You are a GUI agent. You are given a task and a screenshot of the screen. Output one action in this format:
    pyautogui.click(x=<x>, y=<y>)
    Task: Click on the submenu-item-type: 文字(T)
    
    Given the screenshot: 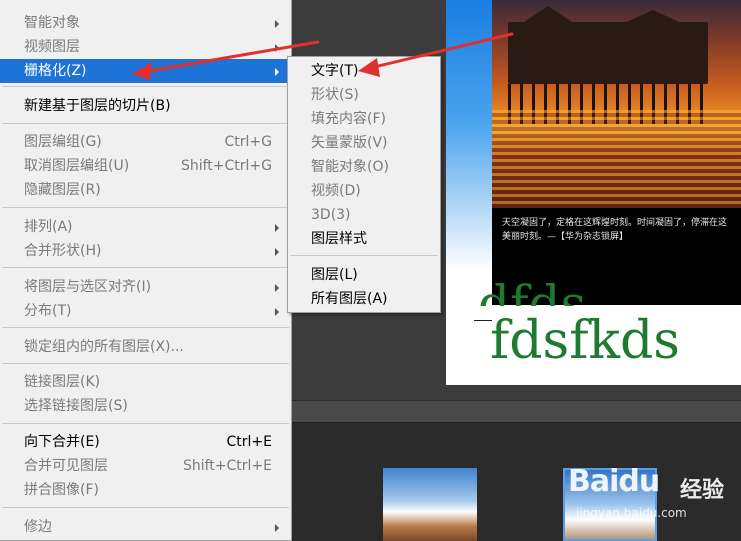 What is the action you would take?
    pyautogui.click(x=364, y=71)
    